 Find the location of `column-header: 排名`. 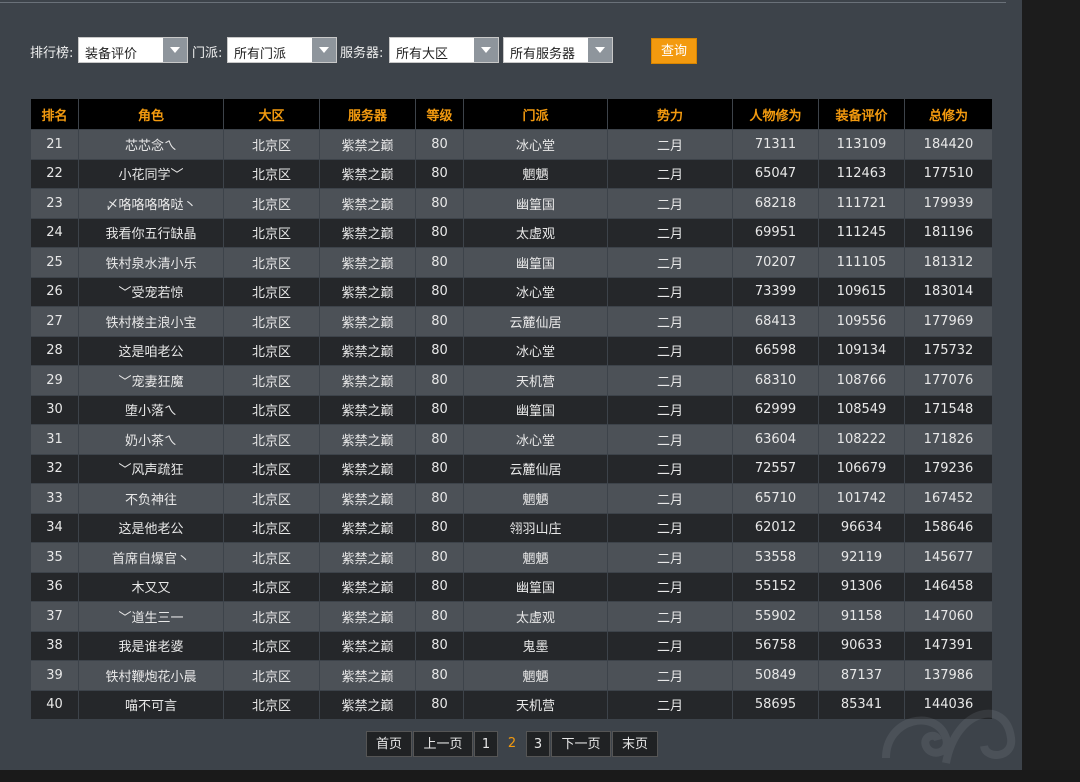

column-header: 排名 is located at coordinates (54, 114).